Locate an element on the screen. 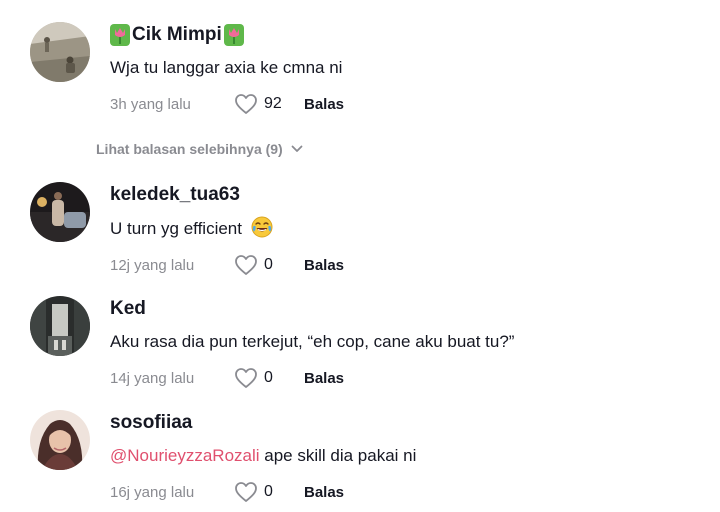 The height and width of the screenshot is (512, 720). comment-text: ape skill dia pakai ni is located at coordinates (338, 455).